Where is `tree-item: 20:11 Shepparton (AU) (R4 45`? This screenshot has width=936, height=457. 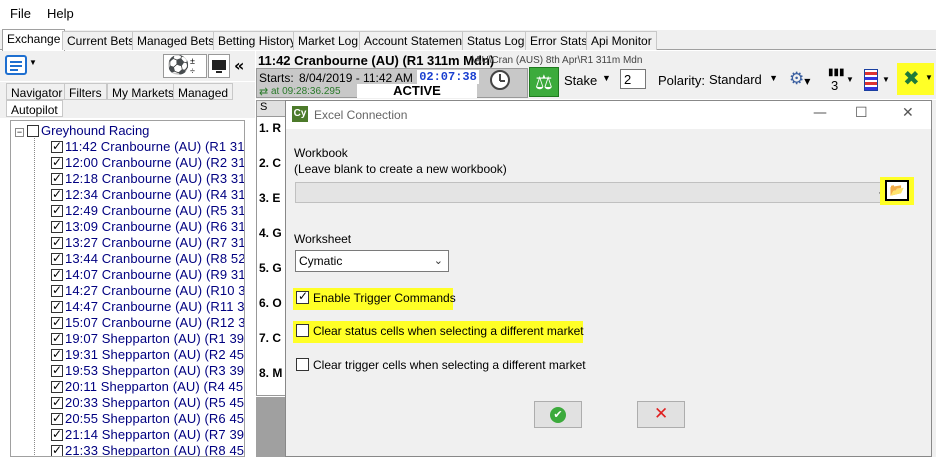 tree-item: 20:11 Shepparton (AU) (R4 45 is located at coordinates (147, 387).